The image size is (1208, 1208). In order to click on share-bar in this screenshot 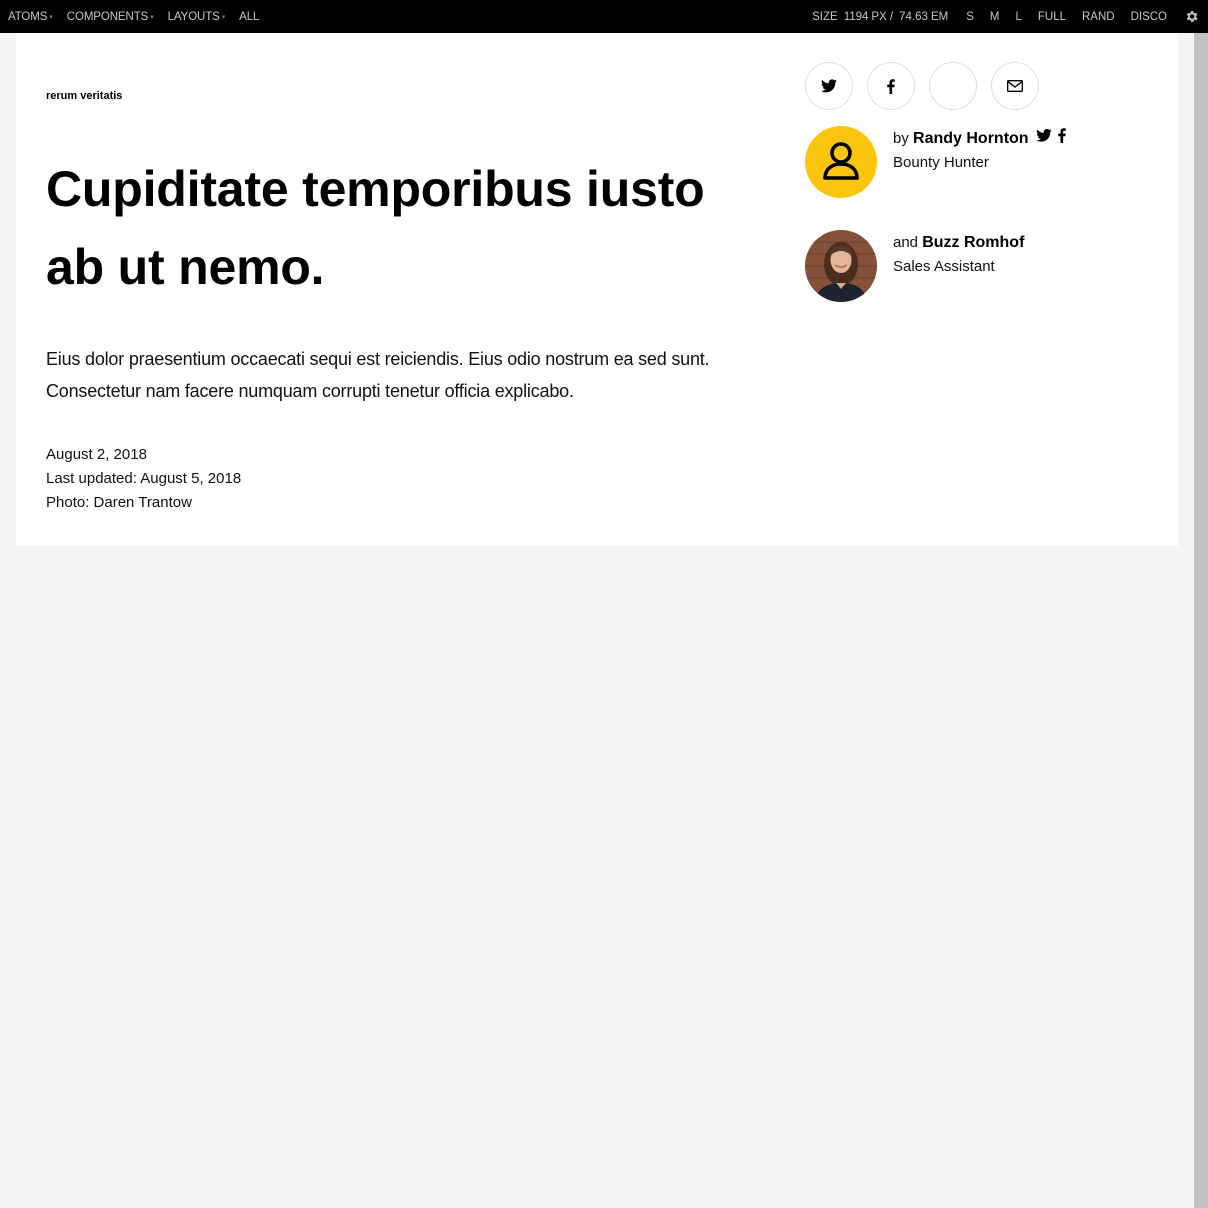, I will do `click(929, 86)`.